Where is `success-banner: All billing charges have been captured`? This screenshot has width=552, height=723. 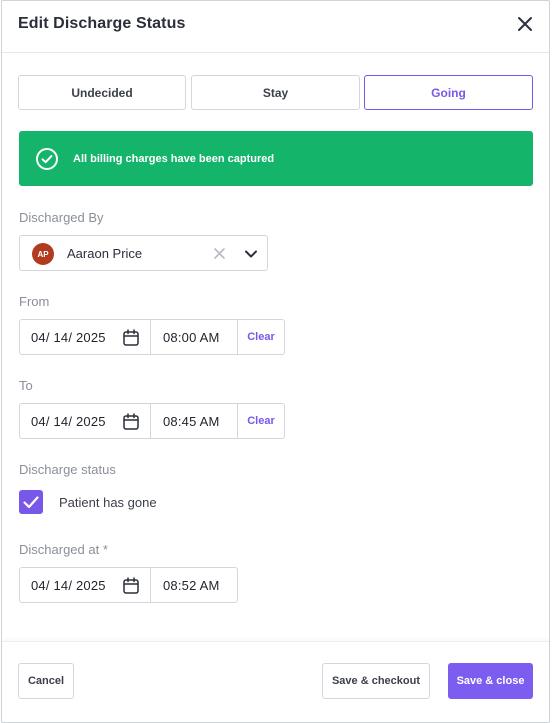
success-banner: All billing charges have been captured is located at coordinates (276, 158).